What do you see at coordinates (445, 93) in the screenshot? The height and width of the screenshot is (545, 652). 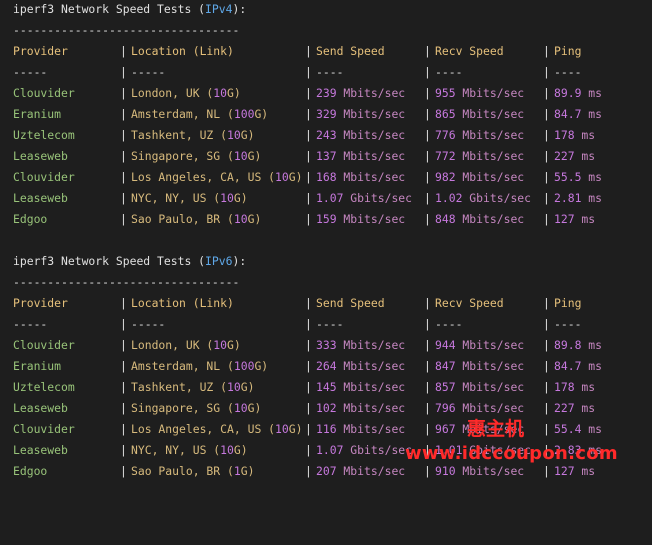 I see `numeric-value: 955` at bounding box center [445, 93].